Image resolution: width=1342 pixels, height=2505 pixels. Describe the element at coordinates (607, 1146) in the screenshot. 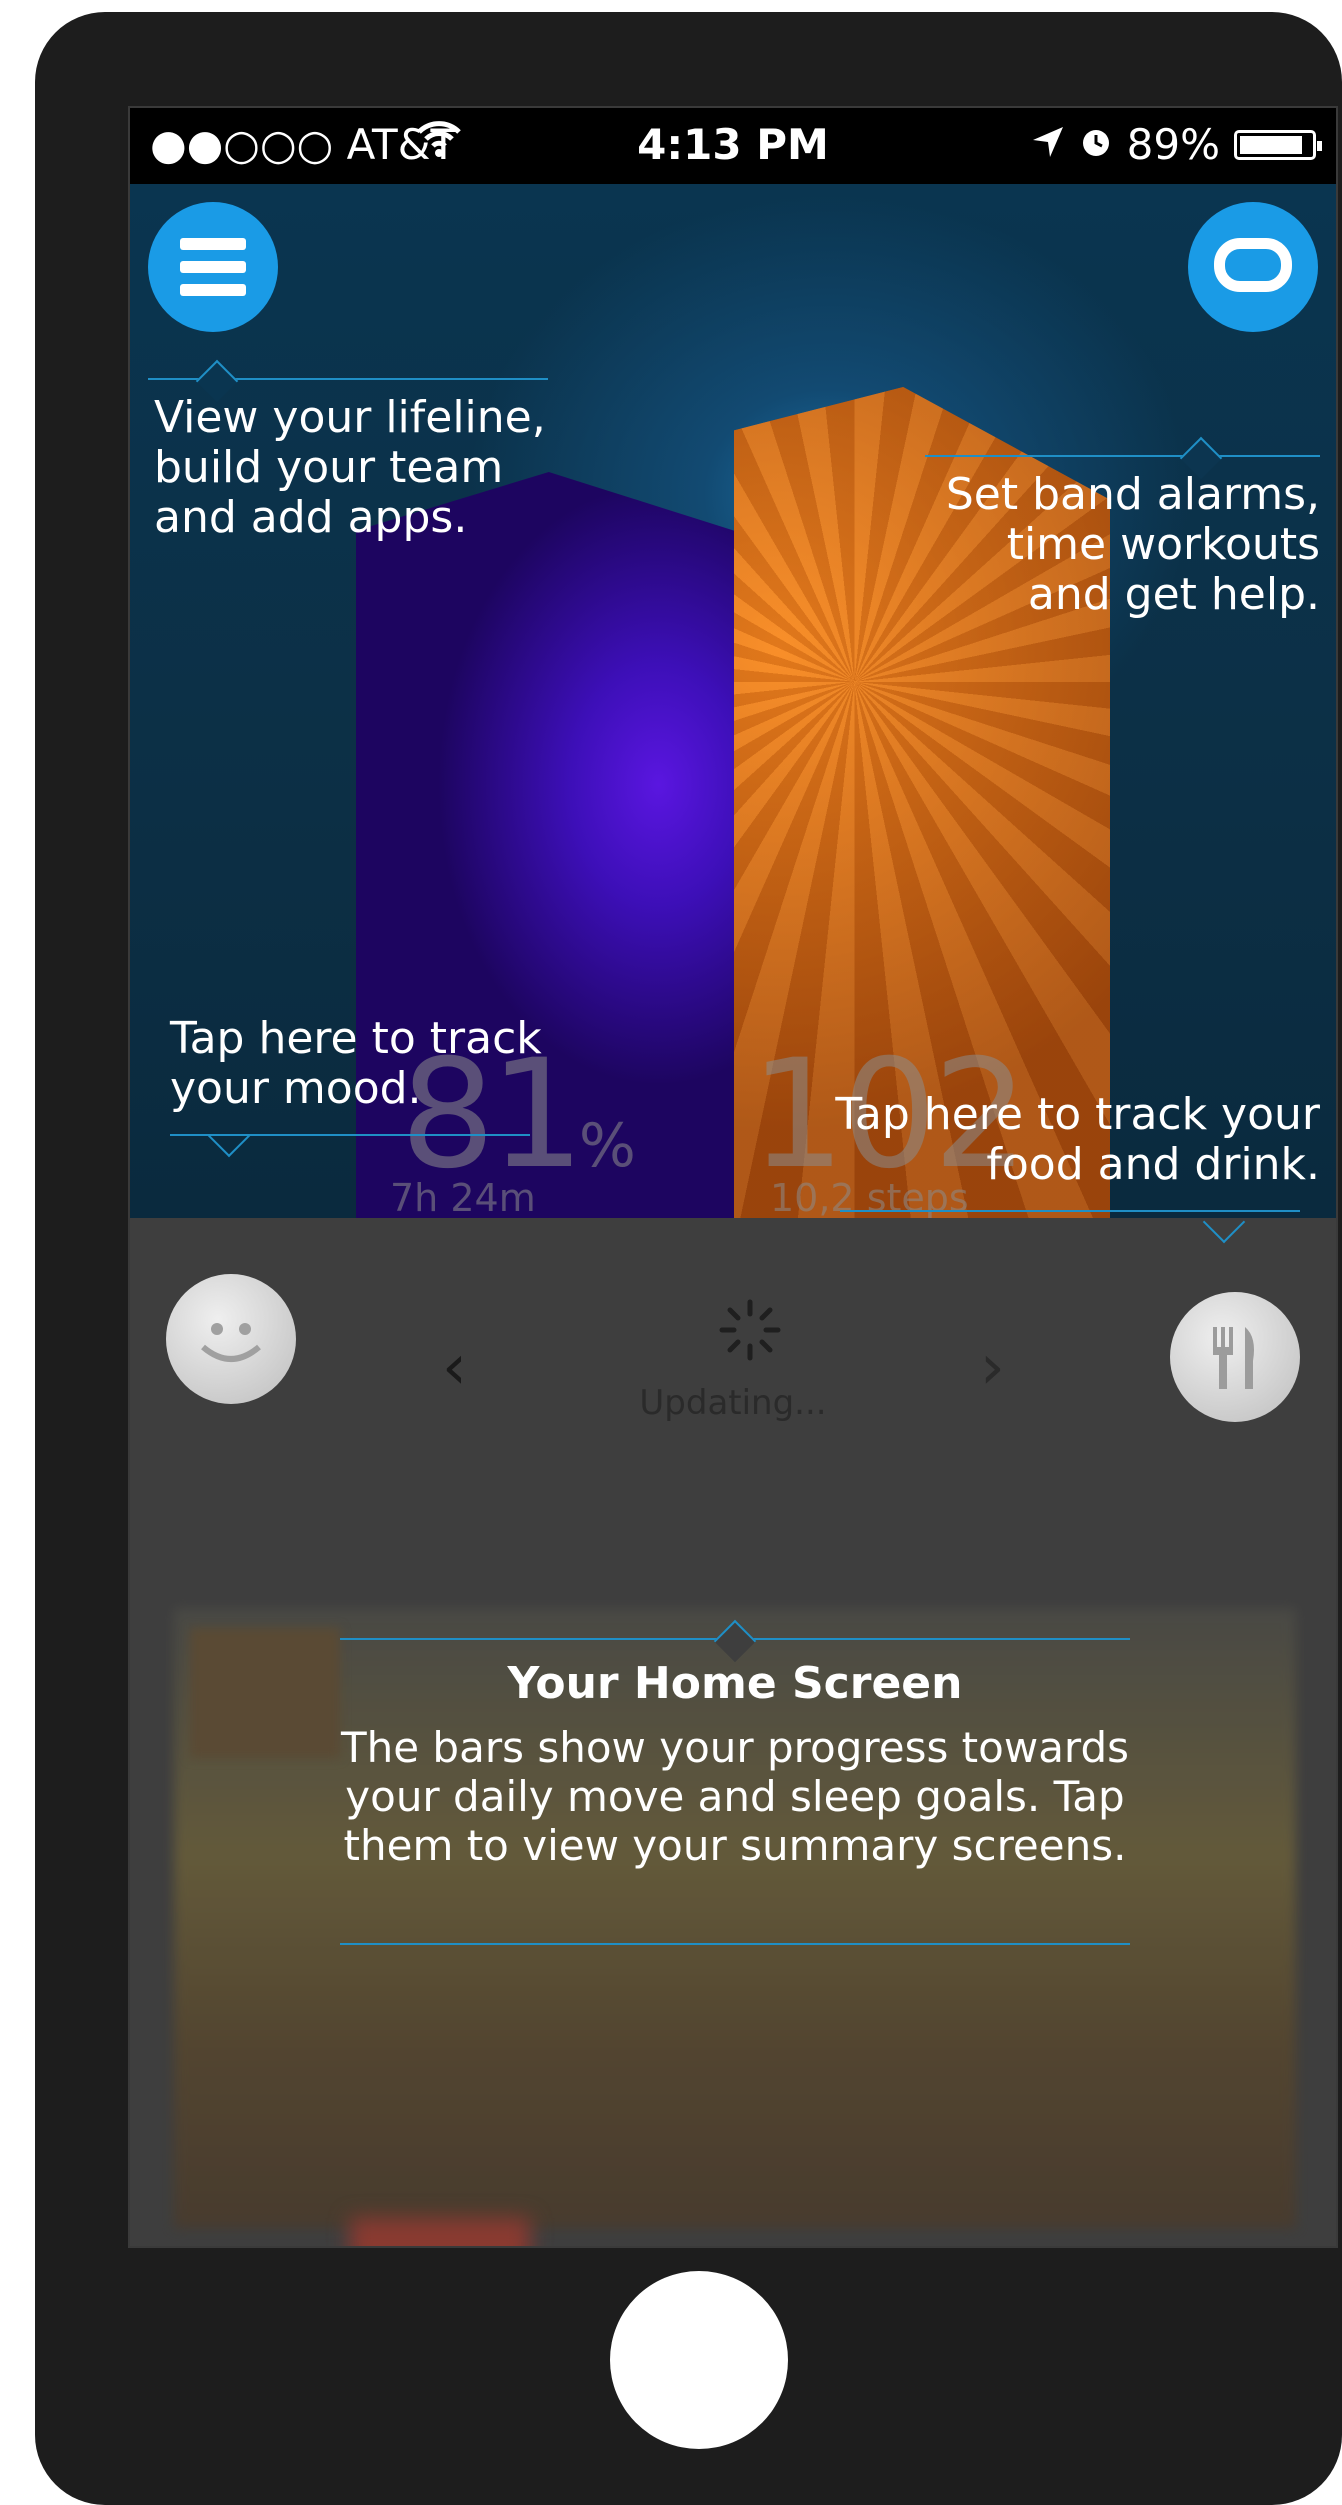

I see `sleep-unit: %` at that location.